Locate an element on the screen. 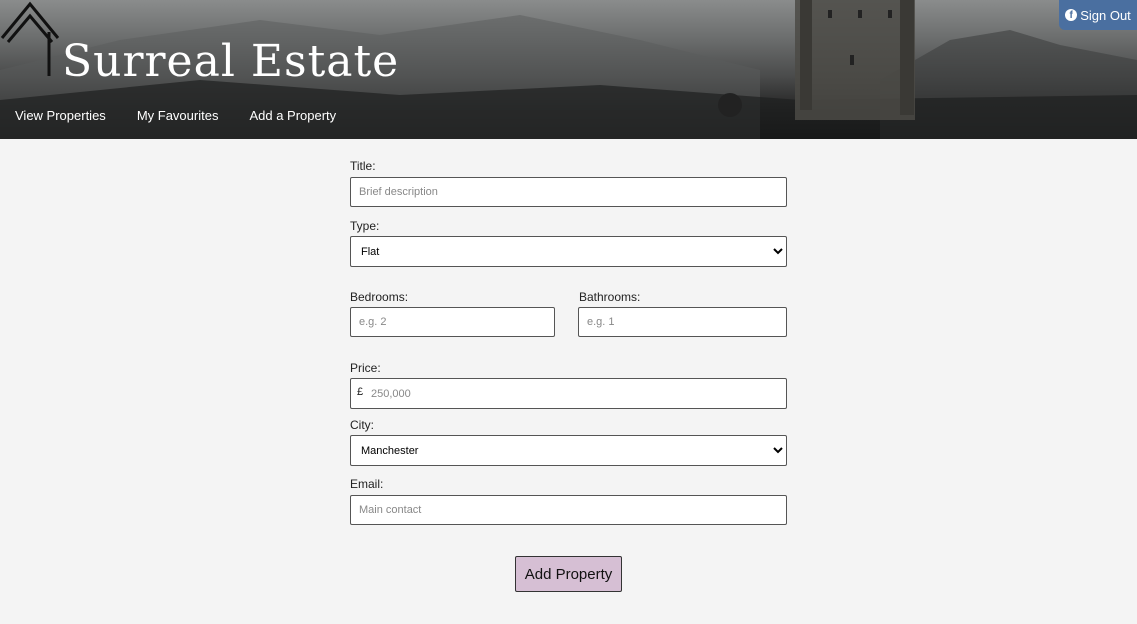 The image size is (1137, 624). price-field: £ is located at coordinates (574, 393).